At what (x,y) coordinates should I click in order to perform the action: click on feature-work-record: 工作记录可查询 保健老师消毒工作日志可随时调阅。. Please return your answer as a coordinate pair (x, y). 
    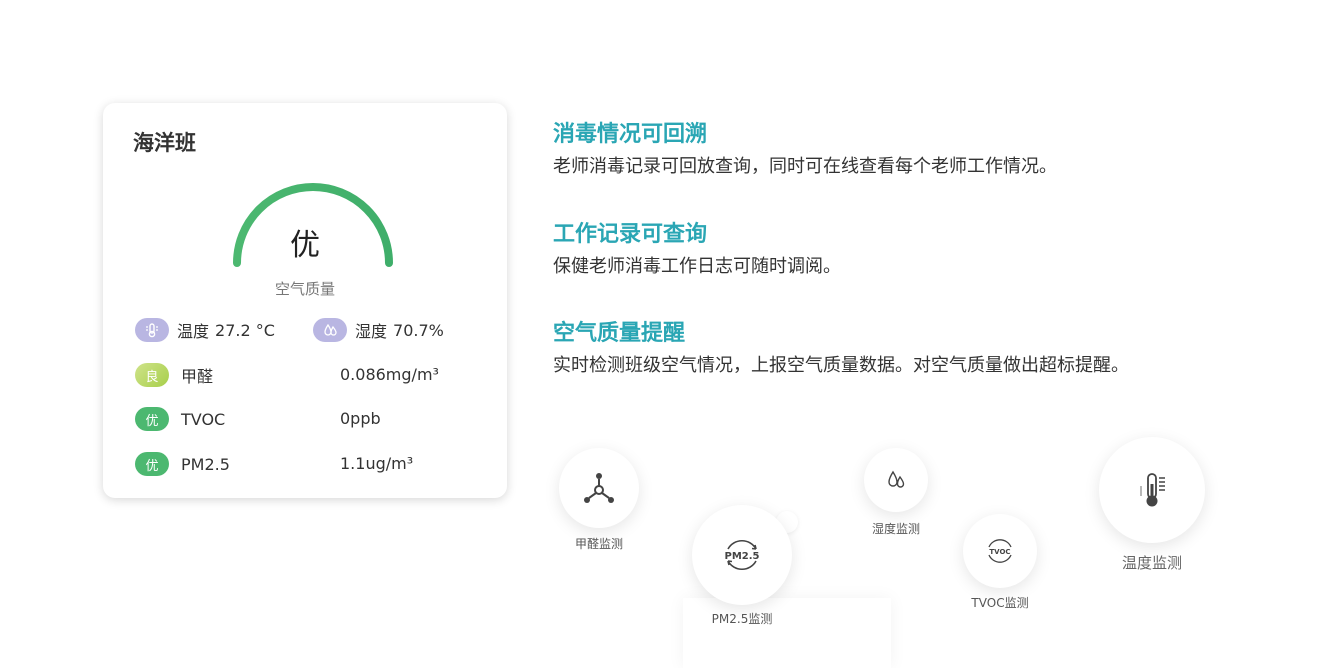
    Looking at the image, I should click on (697, 251).